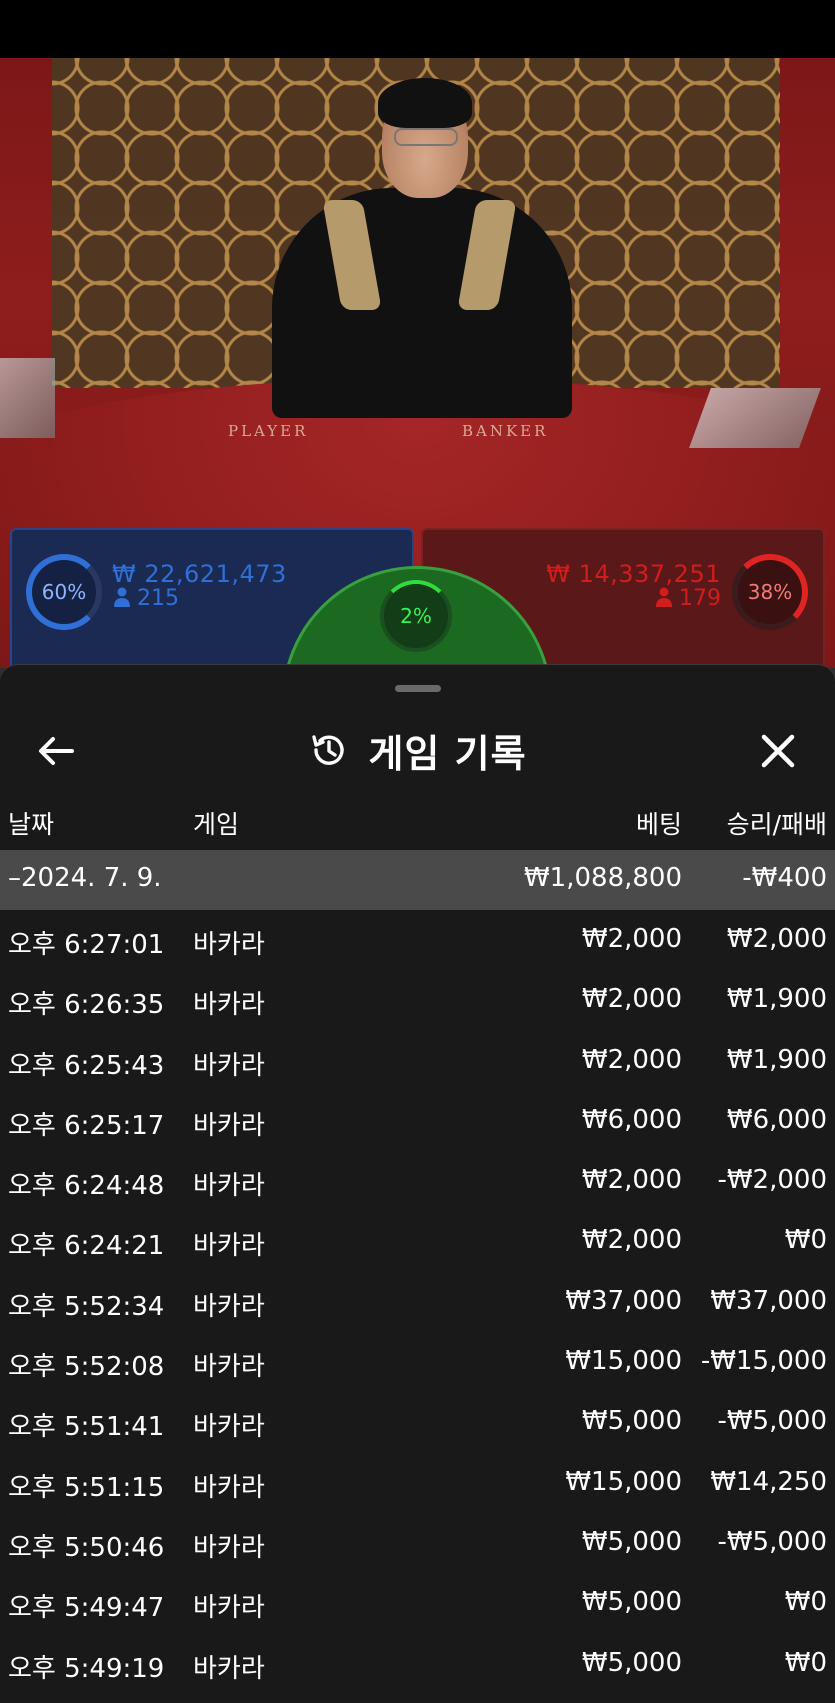 Image resolution: width=835 pixels, height=1703 pixels. Describe the element at coordinates (417, 1000) in the screenshot. I see `history-row: 오후 6:26:35 바카라 ₩2,000 ₩1,900` at that location.